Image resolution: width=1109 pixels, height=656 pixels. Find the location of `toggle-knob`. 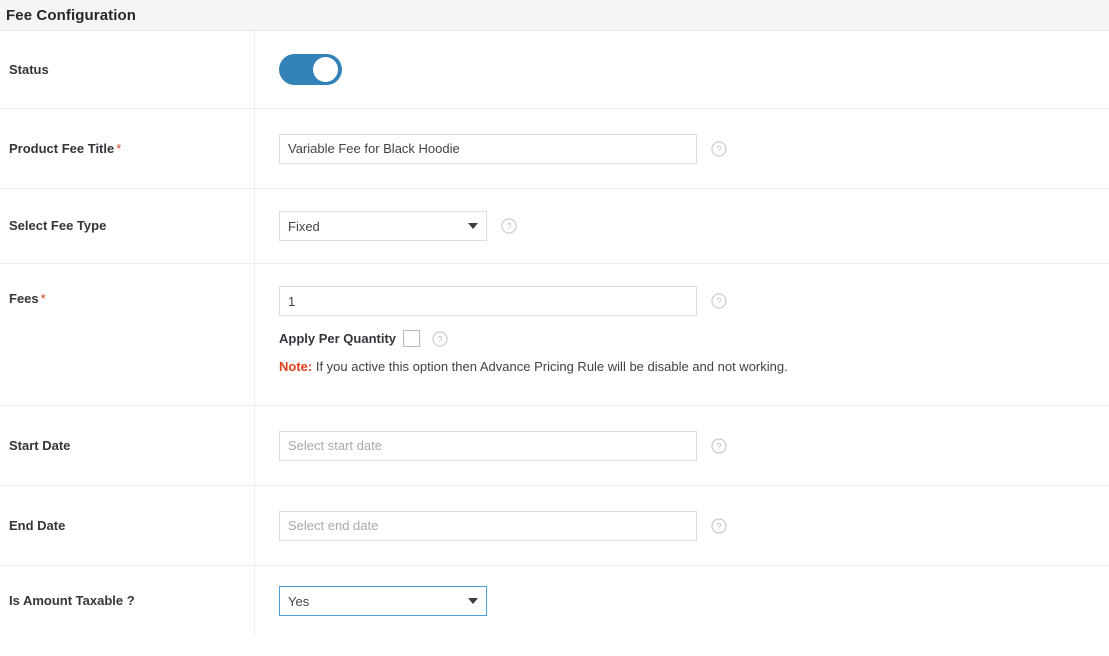

toggle-knob is located at coordinates (325, 69).